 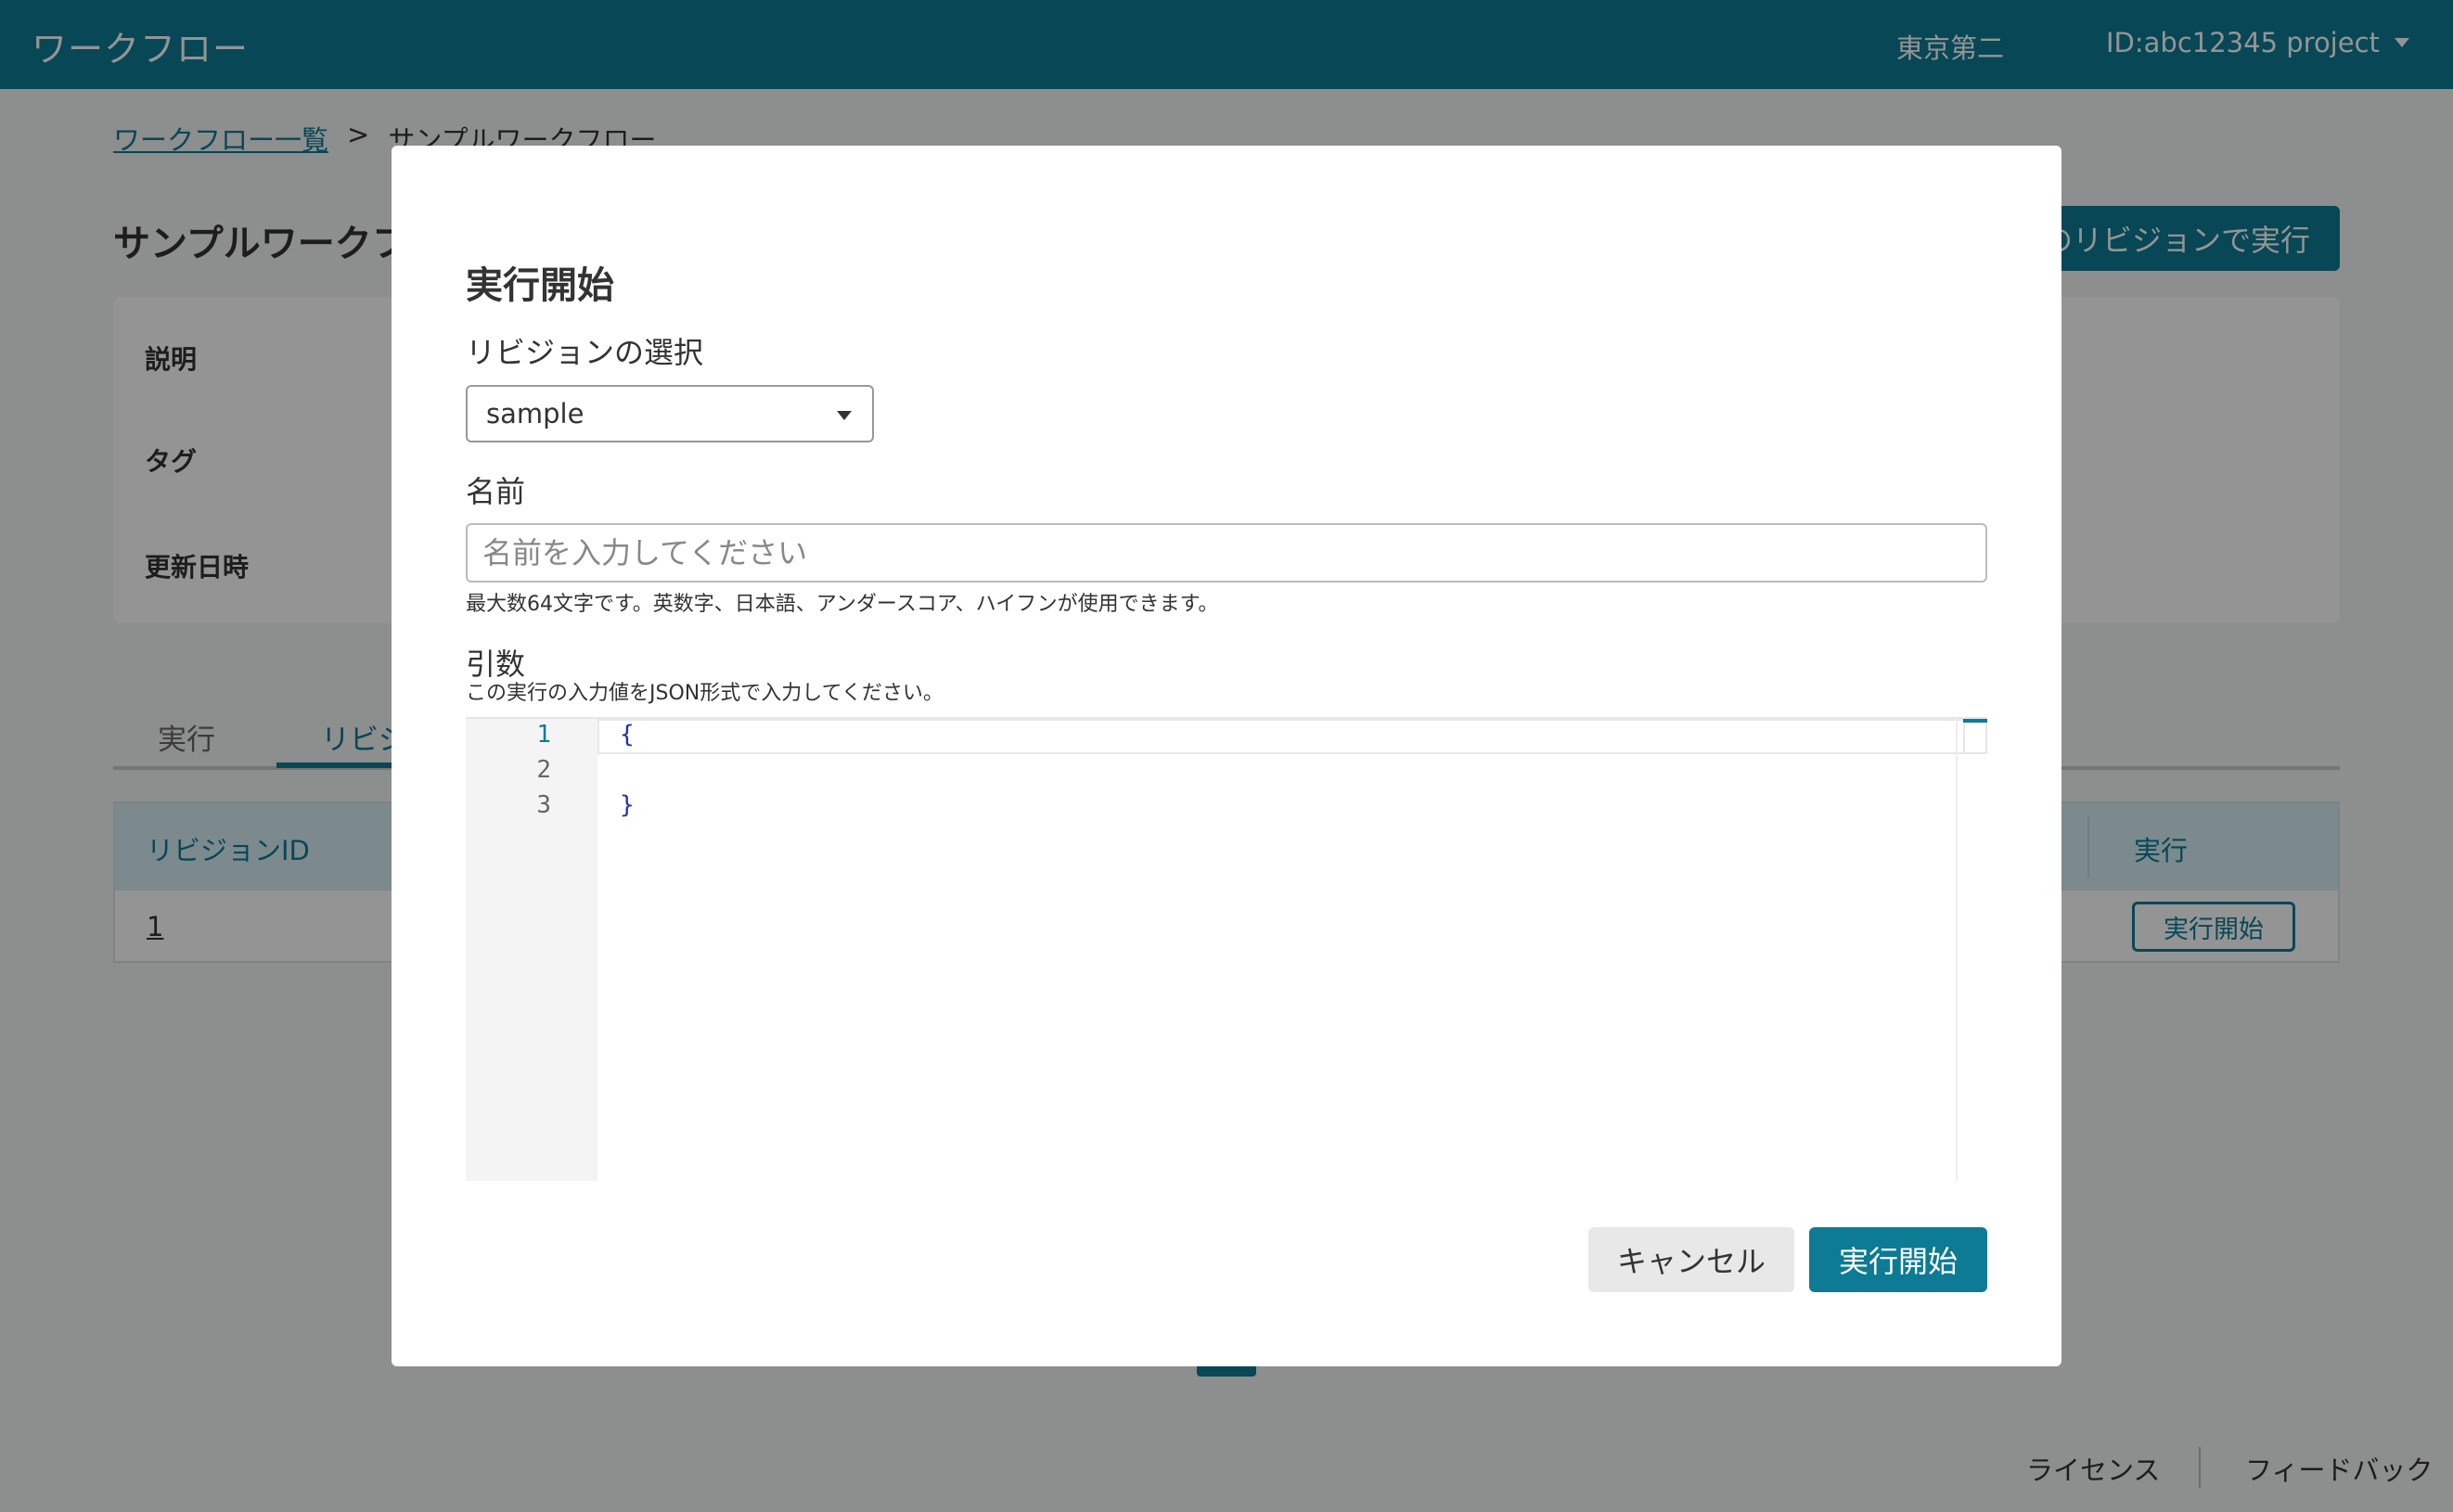 I want to click on modal-title: 実行開始, so click(x=540, y=285).